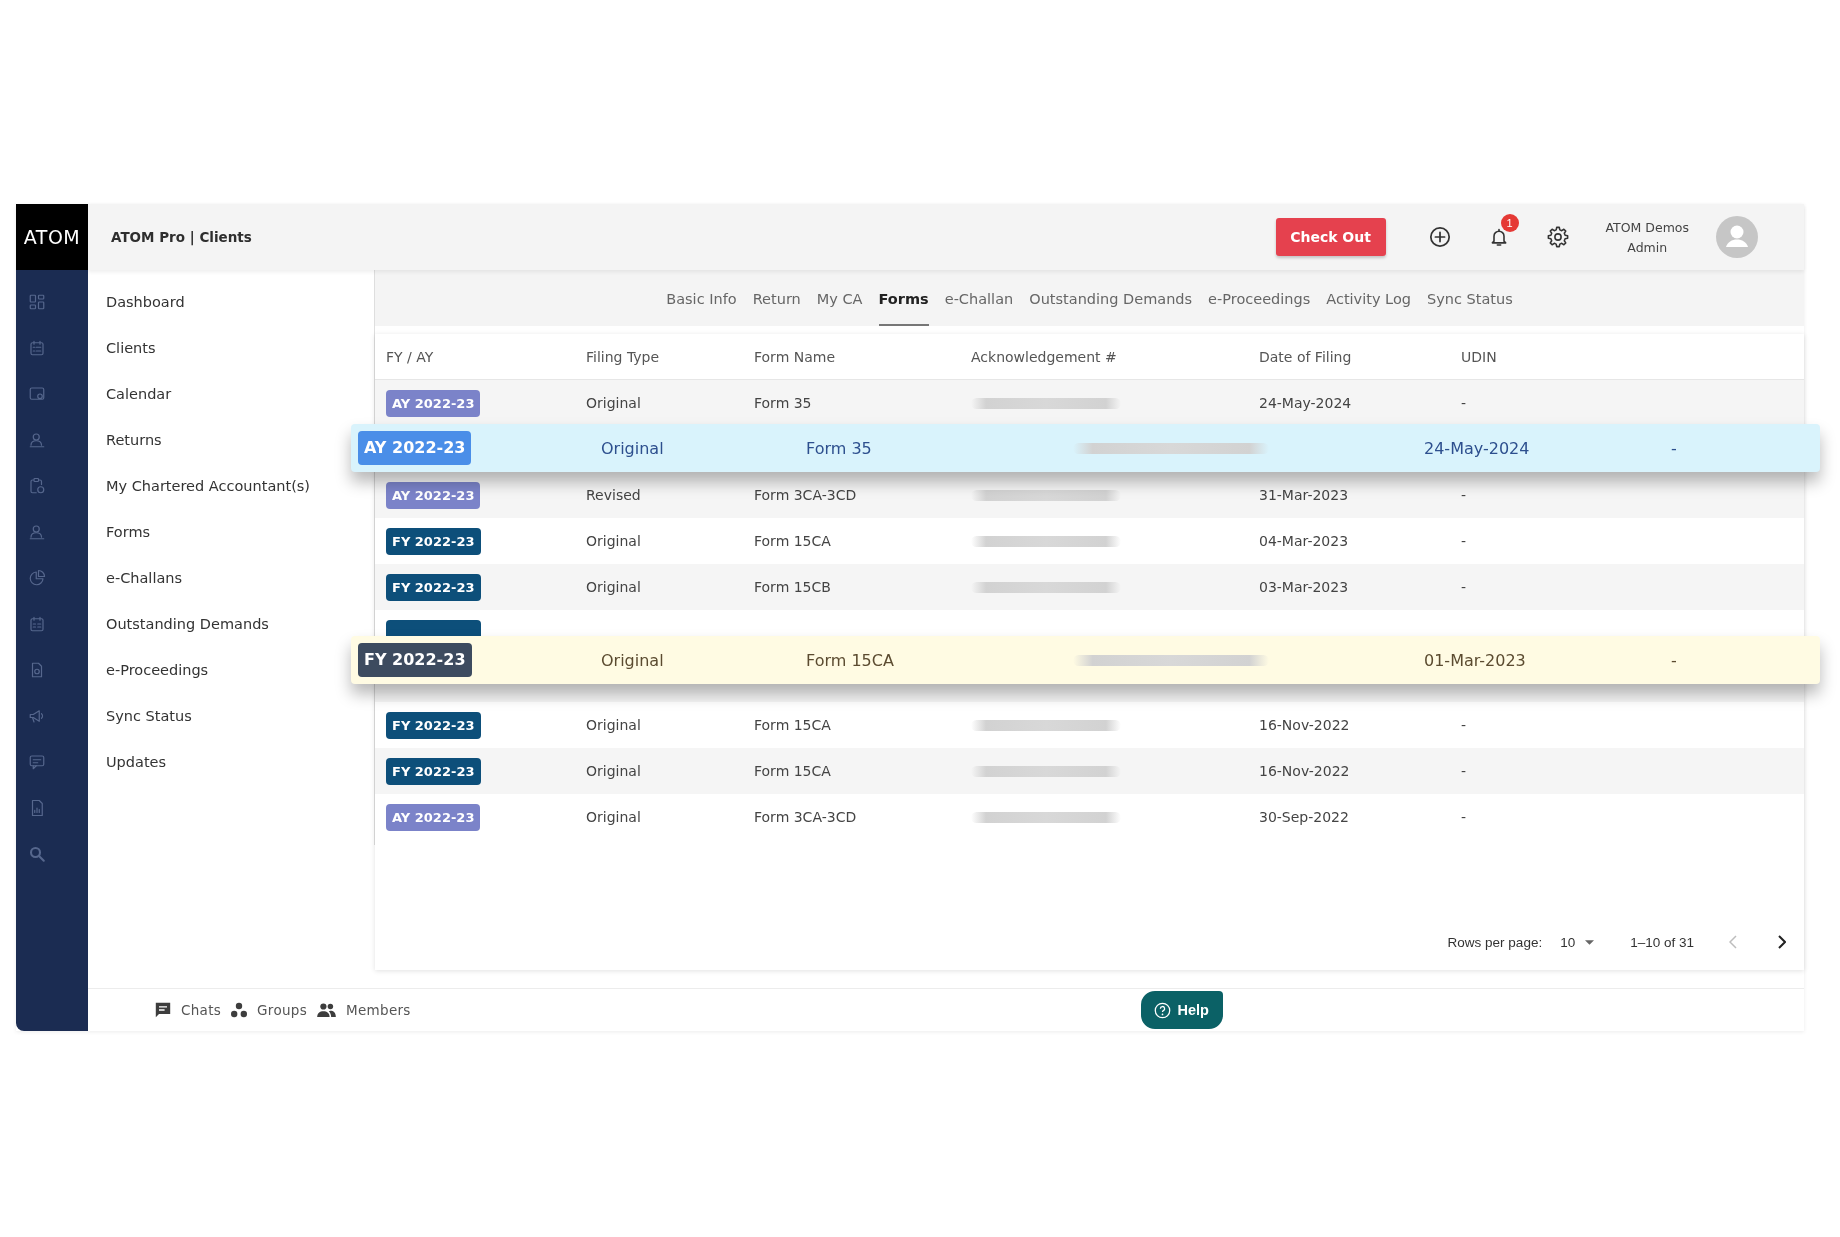 The image size is (1840, 1237). I want to click on group-icon, so click(239, 1010).